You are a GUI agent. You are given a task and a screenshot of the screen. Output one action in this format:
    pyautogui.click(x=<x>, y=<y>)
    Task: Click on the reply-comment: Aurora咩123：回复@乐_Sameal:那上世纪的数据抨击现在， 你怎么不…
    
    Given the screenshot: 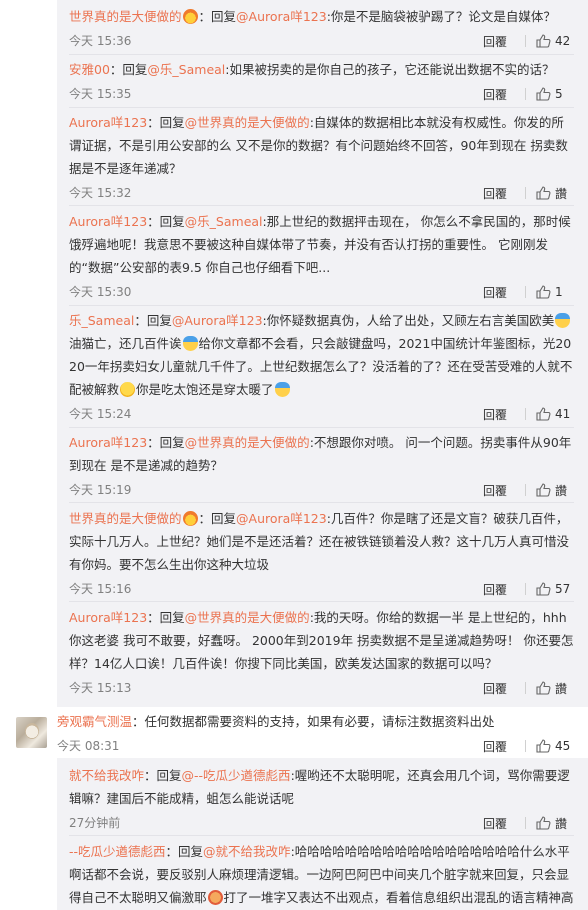 What is the action you would take?
    pyautogui.click(x=321, y=256)
    